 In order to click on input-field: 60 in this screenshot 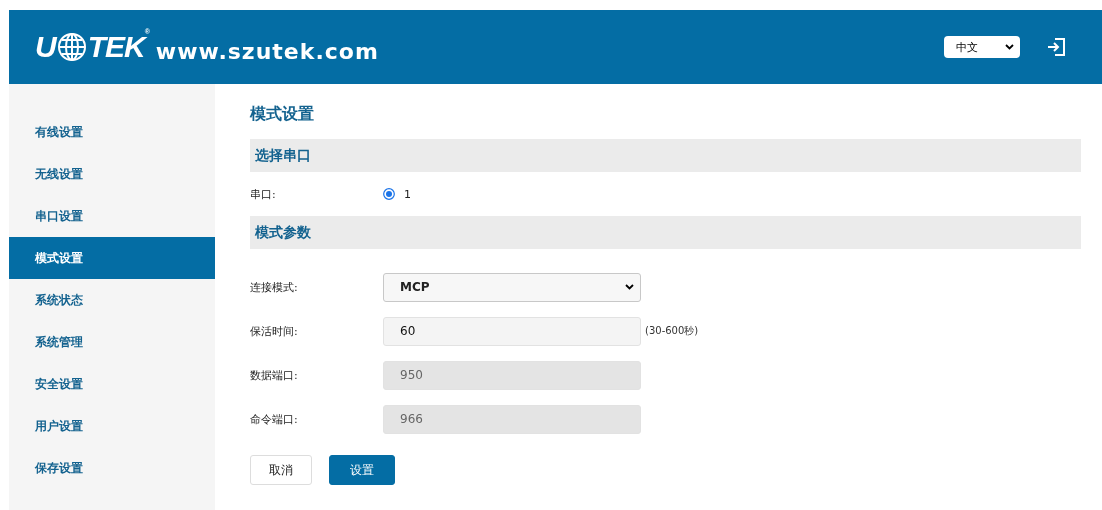, I will do `click(512, 331)`.